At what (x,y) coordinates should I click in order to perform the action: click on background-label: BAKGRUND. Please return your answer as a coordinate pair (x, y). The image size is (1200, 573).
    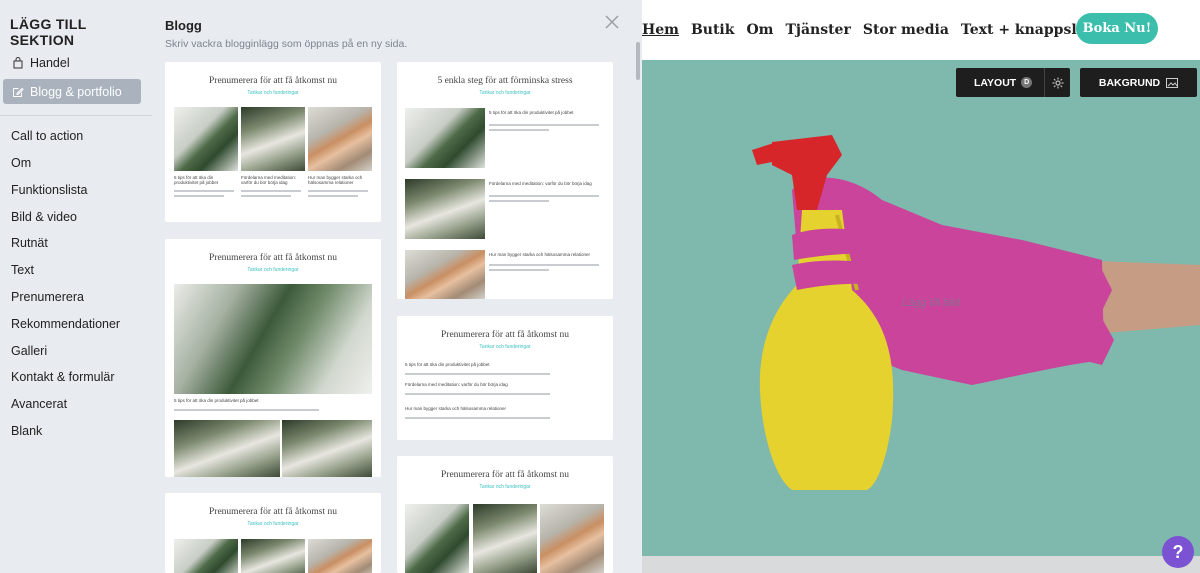
    Looking at the image, I should click on (1129, 82).